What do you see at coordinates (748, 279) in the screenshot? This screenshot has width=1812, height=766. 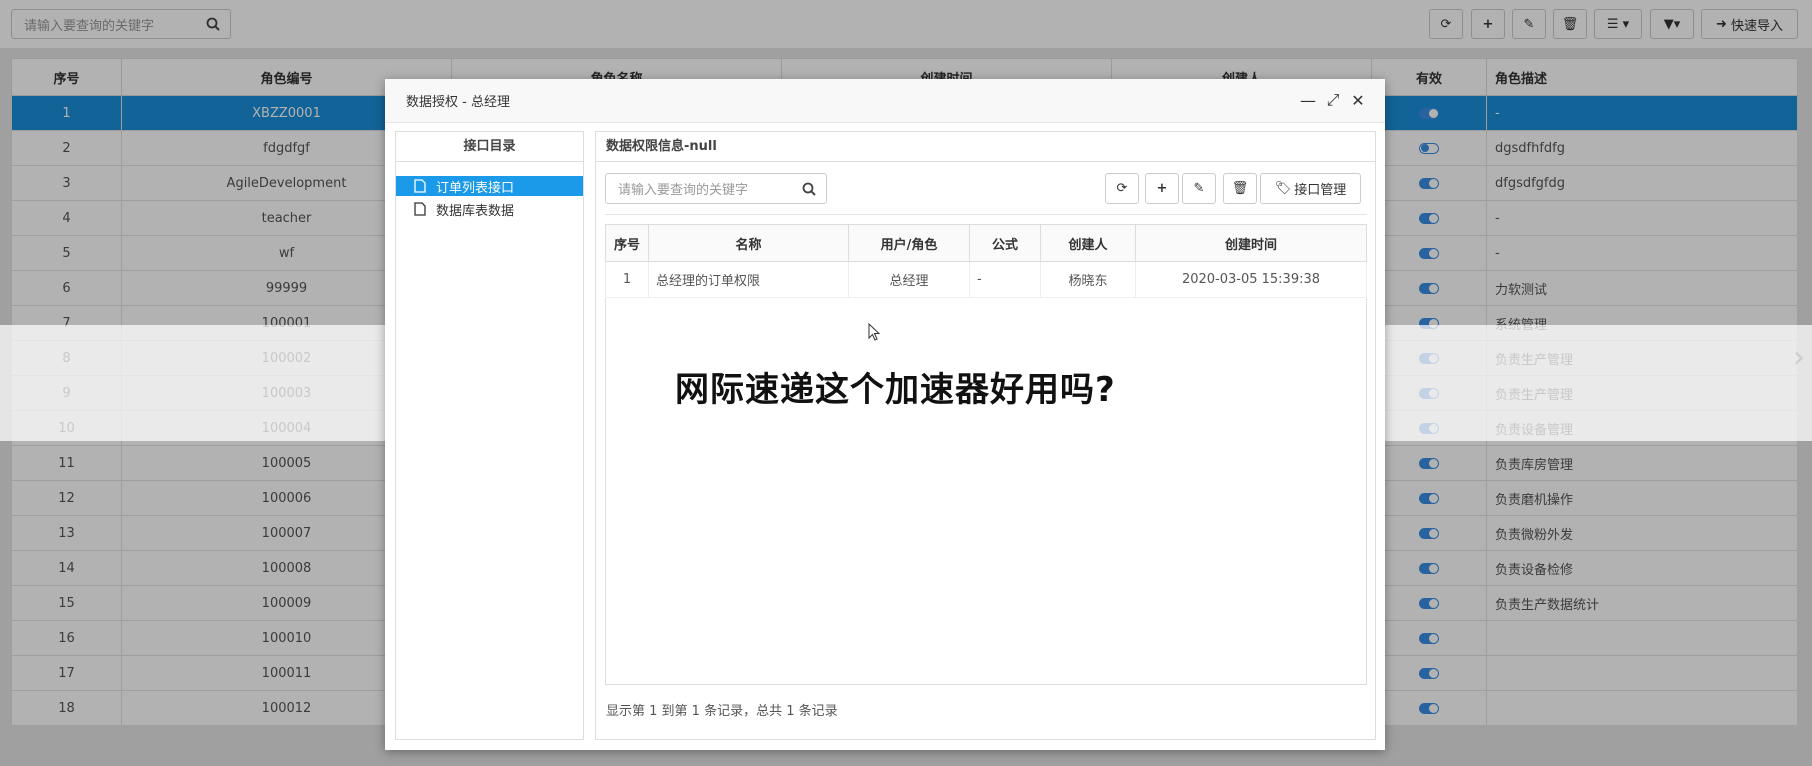 I see `grid-cell: 总经理的订单权限` at bounding box center [748, 279].